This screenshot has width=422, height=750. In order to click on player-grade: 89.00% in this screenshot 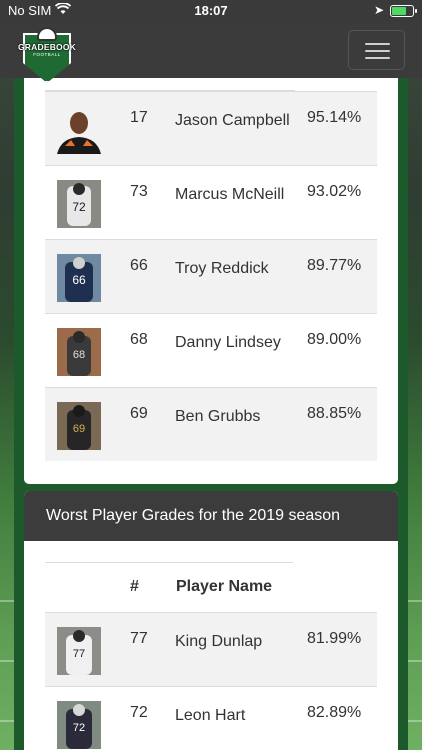, I will do `click(334, 339)`.